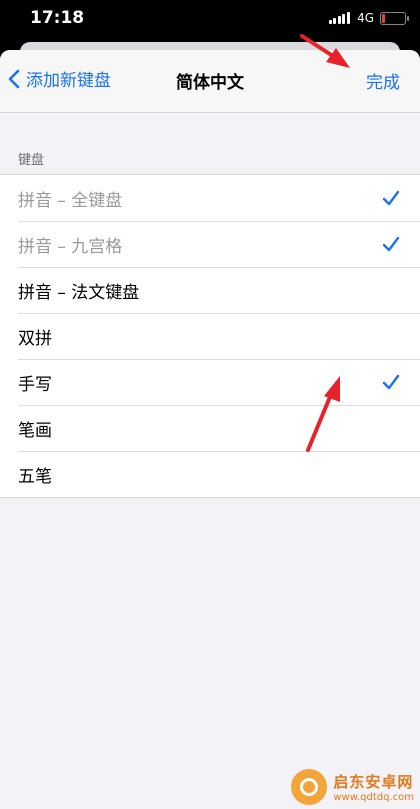 The width and height of the screenshot is (420, 809). Describe the element at coordinates (31, 160) in the screenshot. I see `section-header: 键盘` at that location.